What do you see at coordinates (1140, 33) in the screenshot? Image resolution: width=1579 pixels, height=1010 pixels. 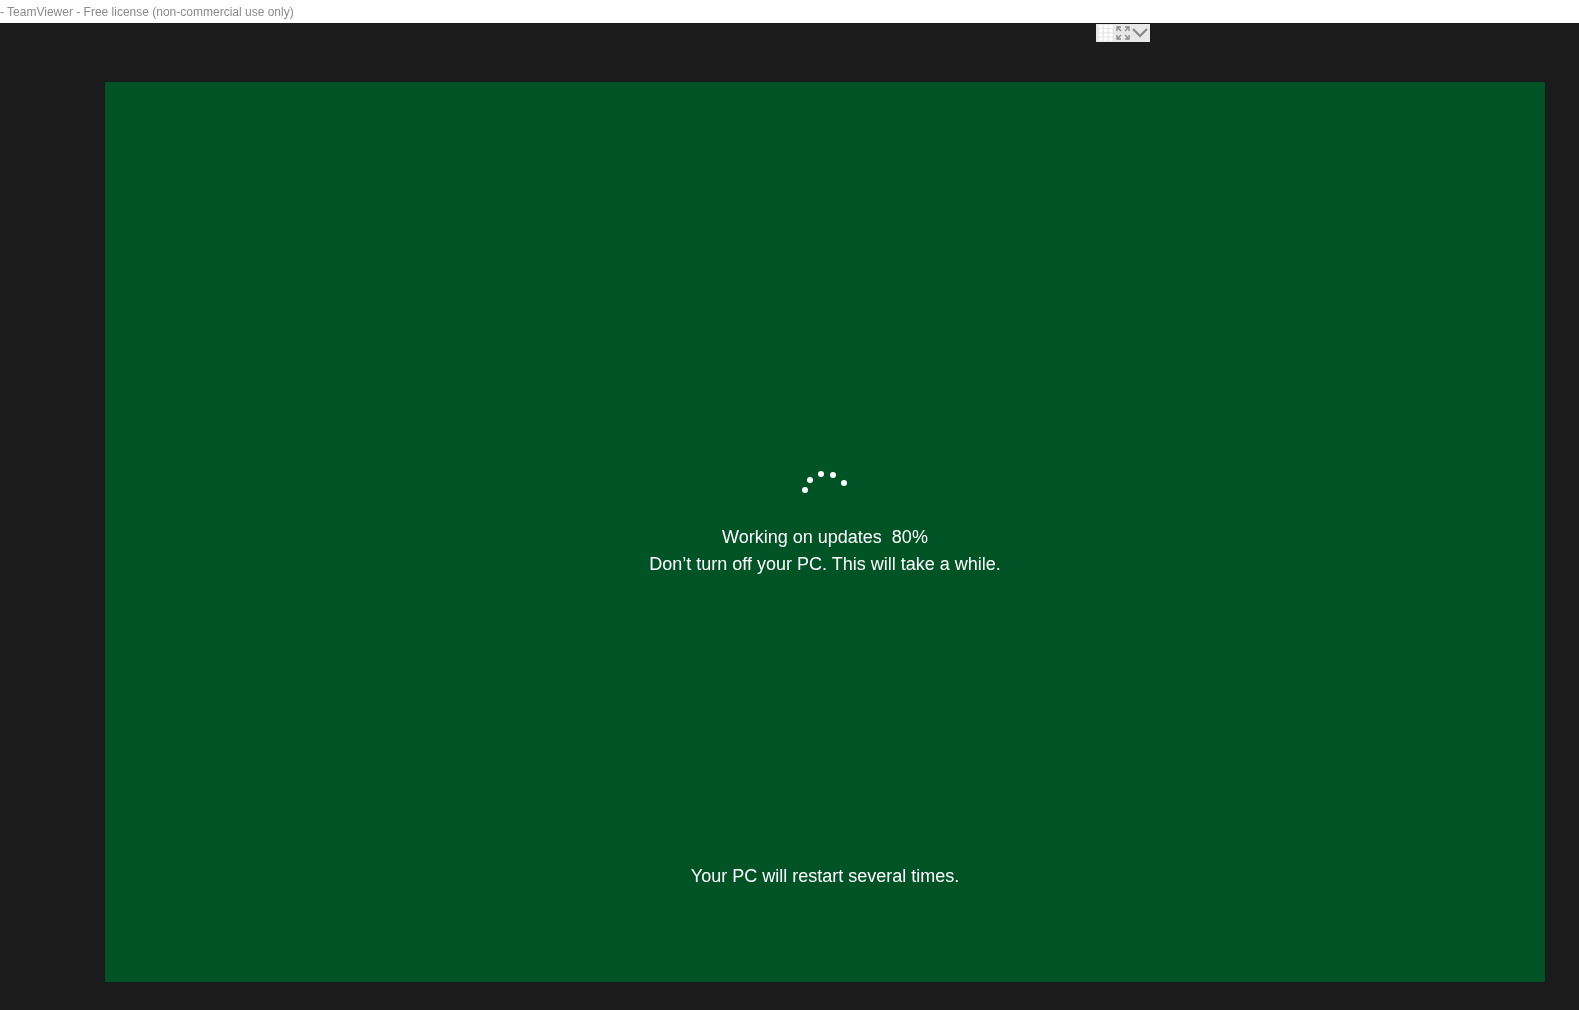 I see `chevron-down-icon` at bounding box center [1140, 33].